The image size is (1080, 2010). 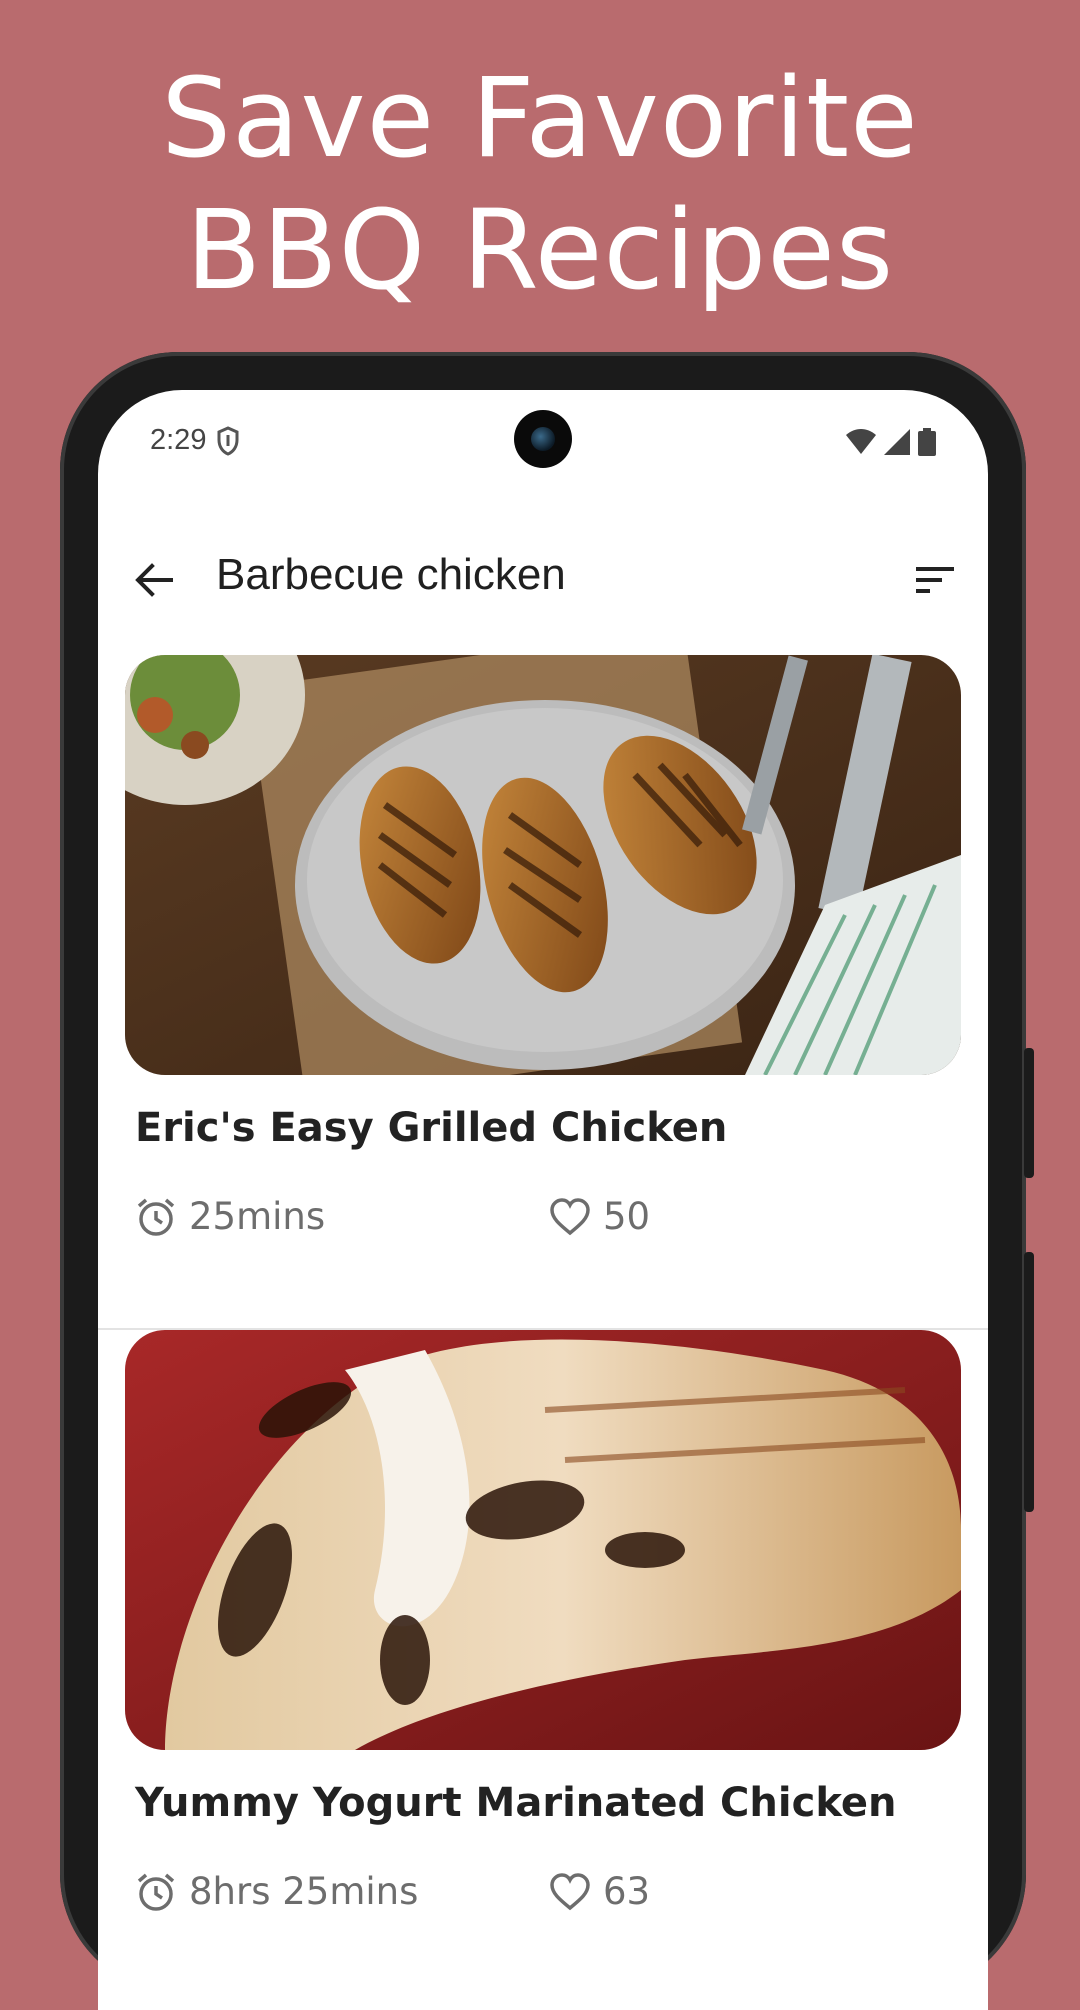 What do you see at coordinates (1029, 1113) in the screenshot?
I see `volume-button` at bounding box center [1029, 1113].